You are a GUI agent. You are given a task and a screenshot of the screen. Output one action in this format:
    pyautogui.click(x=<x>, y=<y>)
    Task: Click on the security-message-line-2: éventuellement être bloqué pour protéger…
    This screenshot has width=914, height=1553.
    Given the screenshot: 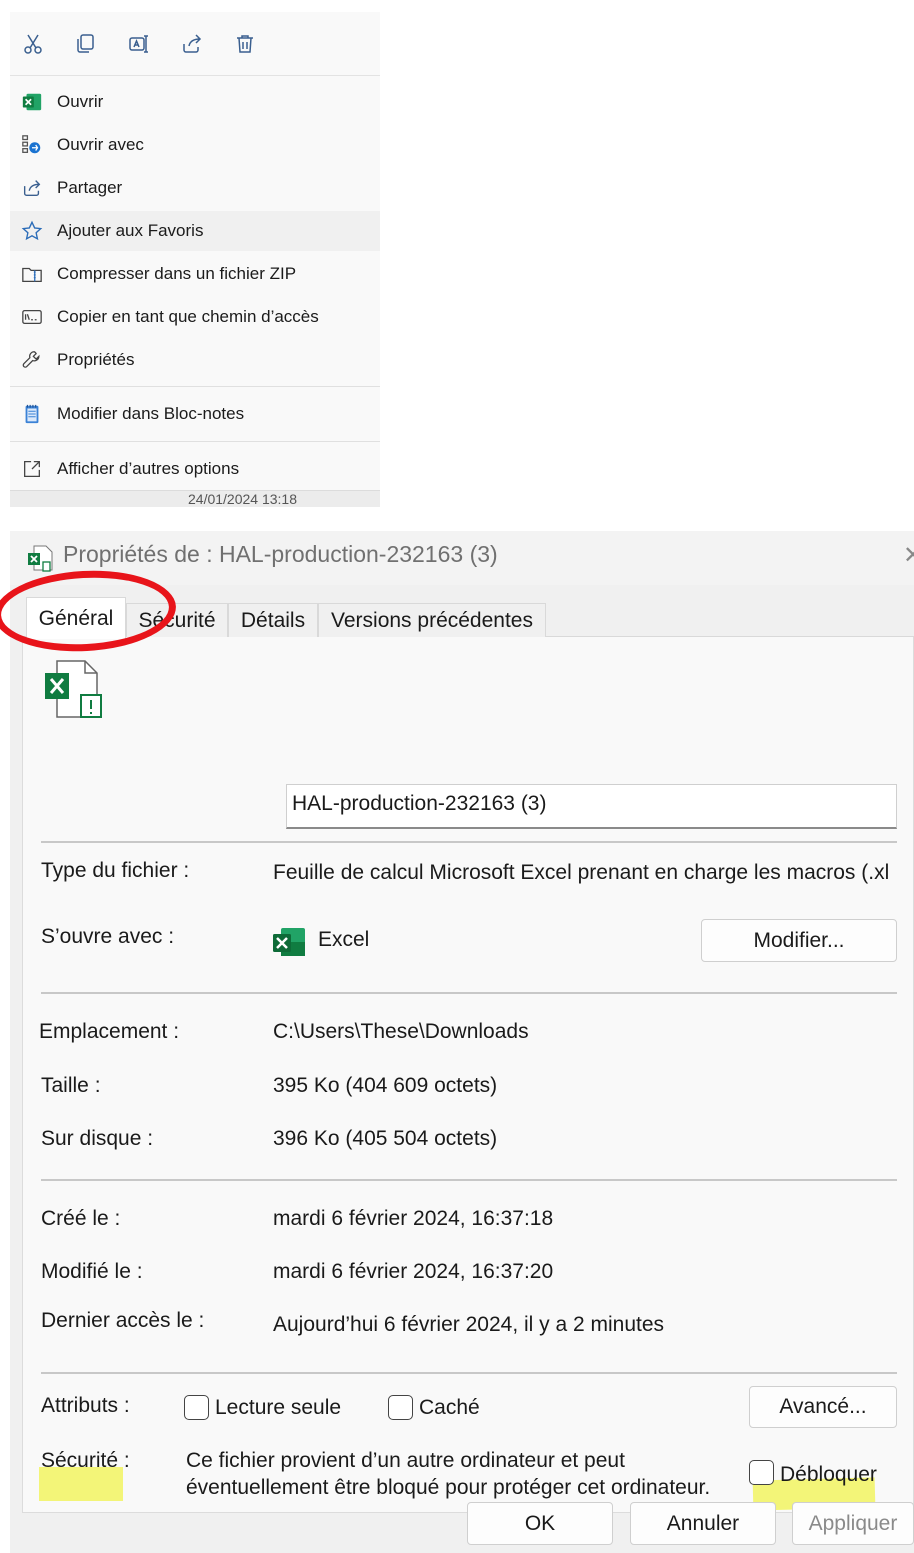 What is the action you would take?
    pyautogui.click(x=448, y=1487)
    